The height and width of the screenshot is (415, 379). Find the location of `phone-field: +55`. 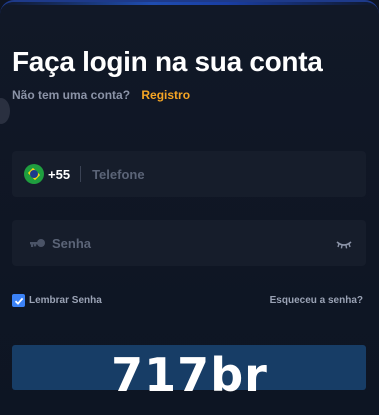

phone-field: +55 is located at coordinates (189, 174).